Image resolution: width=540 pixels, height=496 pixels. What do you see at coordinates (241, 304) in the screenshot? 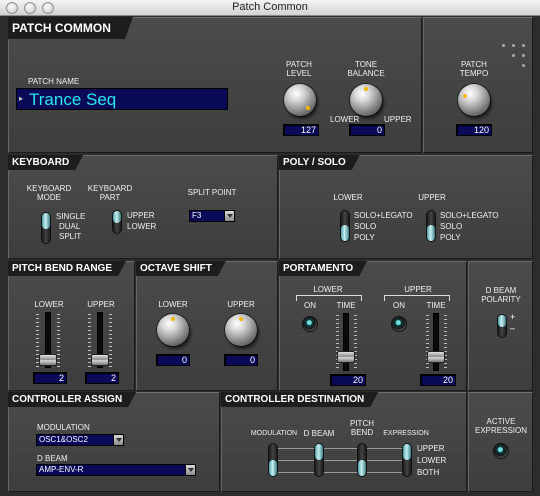
I see `octave-shift-upper-label: UPPER` at bounding box center [241, 304].